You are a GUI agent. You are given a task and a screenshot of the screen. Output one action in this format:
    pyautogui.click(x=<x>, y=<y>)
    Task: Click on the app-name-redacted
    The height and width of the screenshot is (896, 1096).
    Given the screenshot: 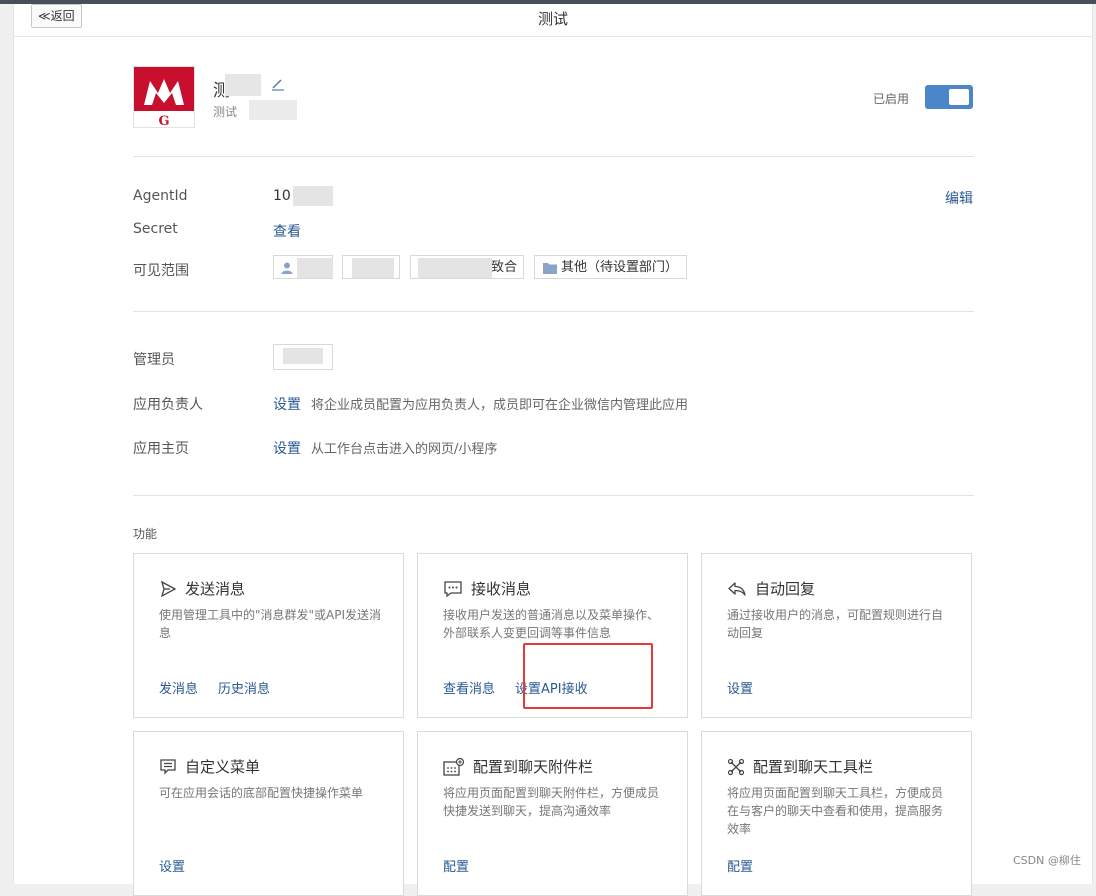 What is the action you would take?
    pyautogui.click(x=243, y=85)
    